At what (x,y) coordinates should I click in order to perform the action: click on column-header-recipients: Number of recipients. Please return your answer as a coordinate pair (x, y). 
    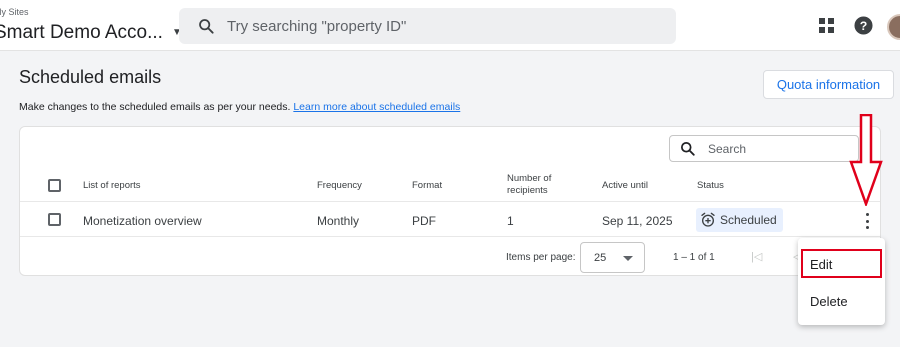
    Looking at the image, I should click on (529, 185).